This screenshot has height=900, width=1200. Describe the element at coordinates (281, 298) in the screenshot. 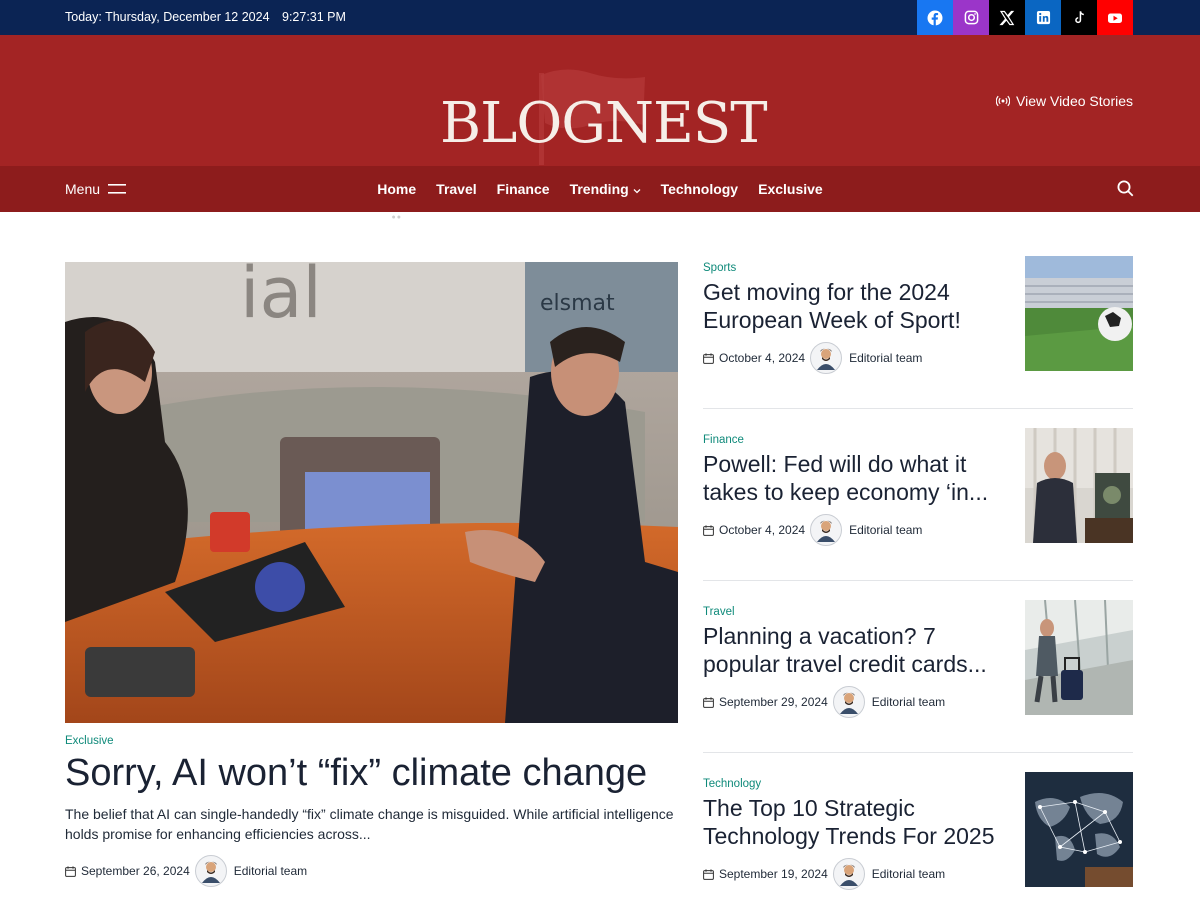

I see `svg-text: ial` at that location.